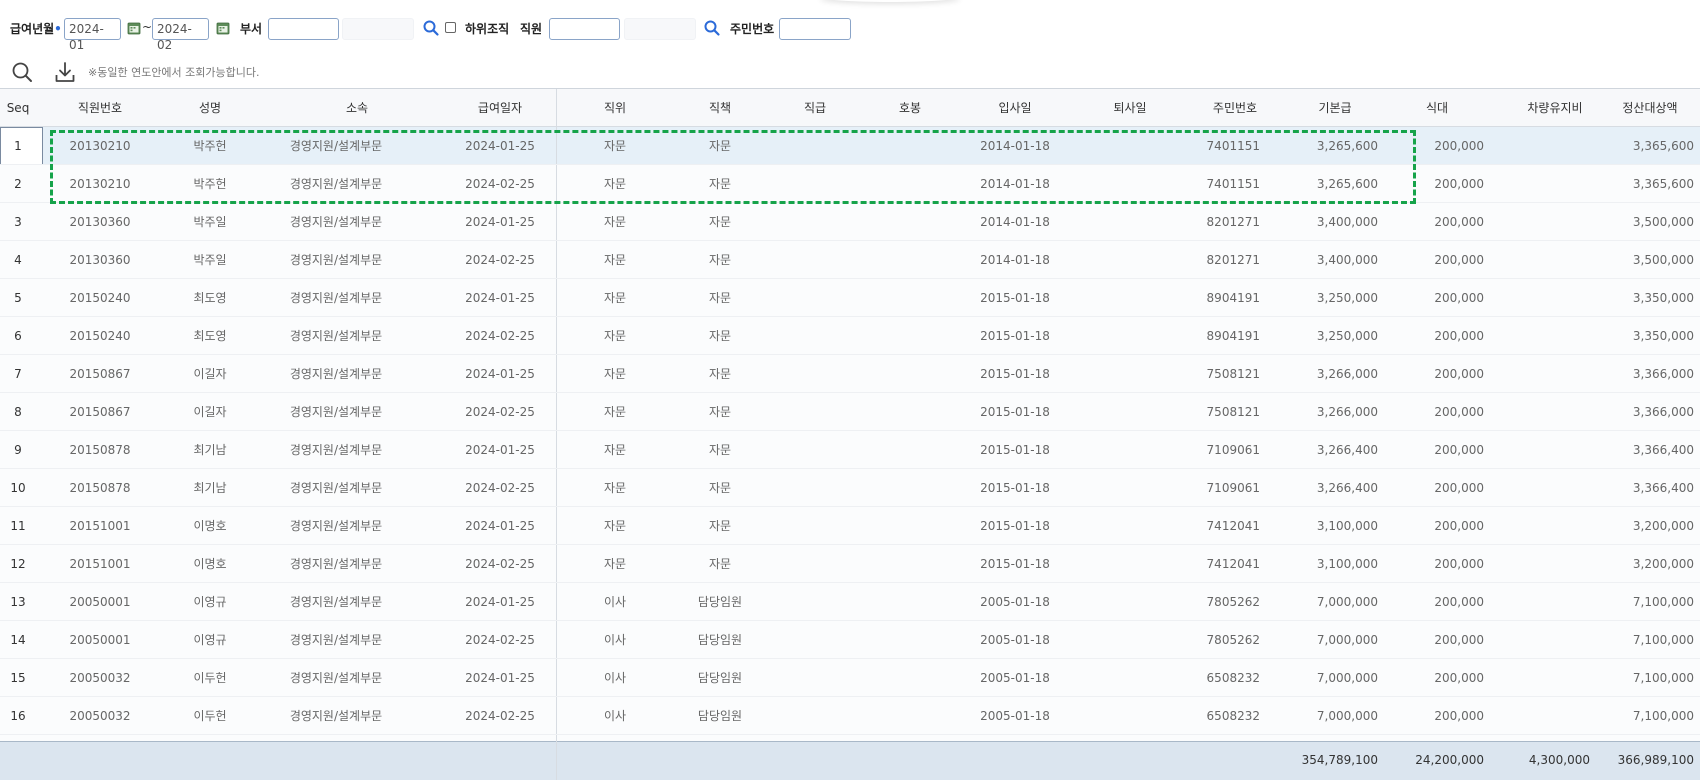 The image size is (1700, 780). I want to click on employee-code-input, so click(584, 29).